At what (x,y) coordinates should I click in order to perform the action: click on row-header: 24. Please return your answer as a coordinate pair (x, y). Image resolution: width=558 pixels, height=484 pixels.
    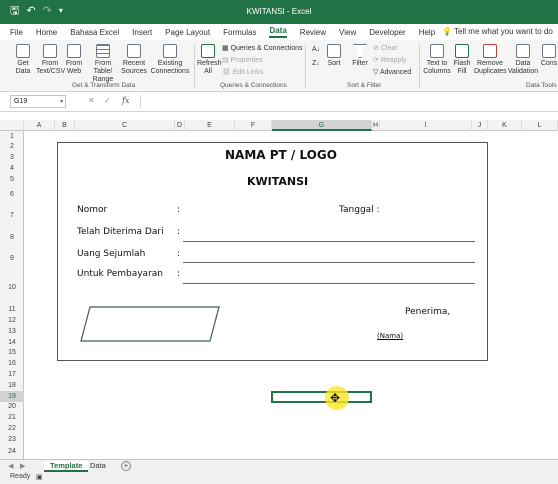
    Looking at the image, I should click on (12, 452).